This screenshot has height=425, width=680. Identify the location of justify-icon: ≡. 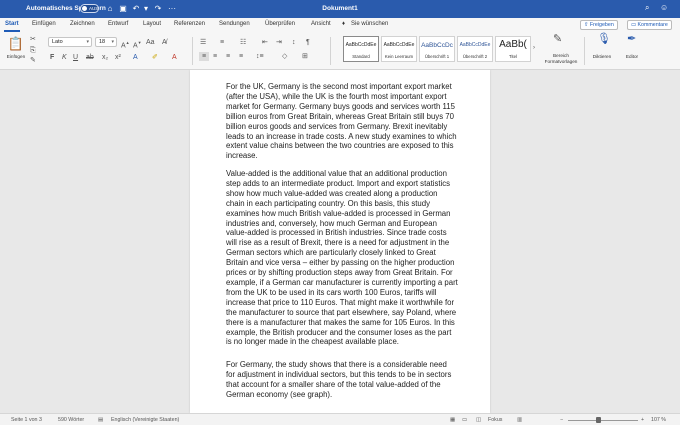
(241, 56).